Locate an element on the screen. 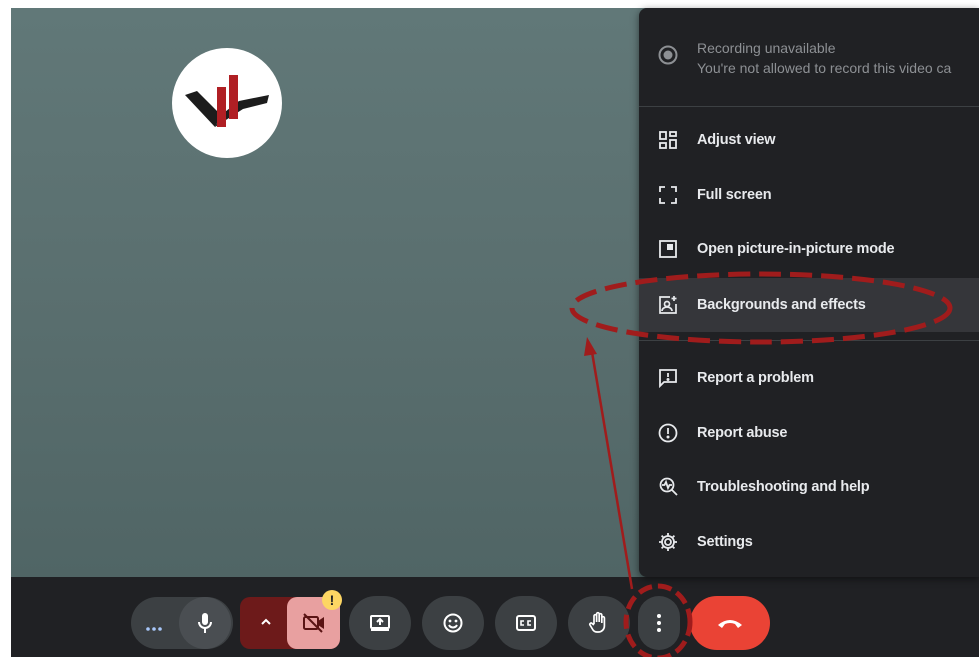 This screenshot has width=979, height=657. picture-in-picture-icon is located at coordinates (668, 249).